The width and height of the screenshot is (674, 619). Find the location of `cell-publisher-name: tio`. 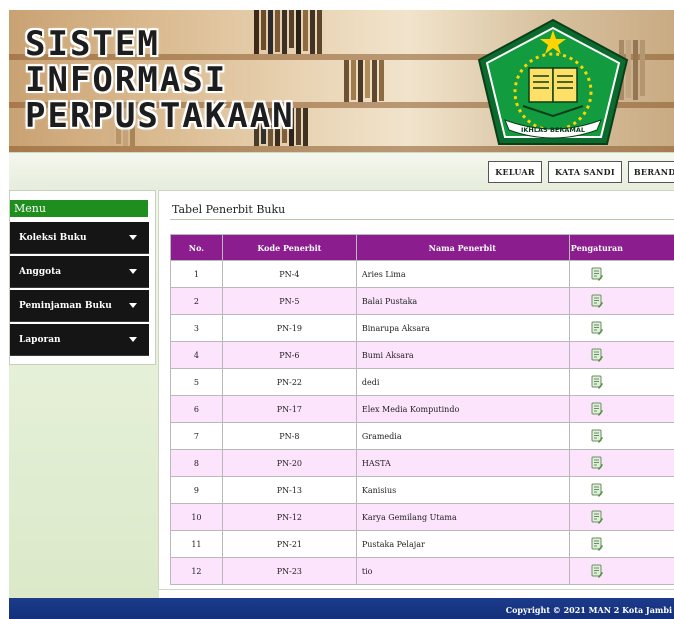

cell-publisher-name: tio is located at coordinates (462, 571).